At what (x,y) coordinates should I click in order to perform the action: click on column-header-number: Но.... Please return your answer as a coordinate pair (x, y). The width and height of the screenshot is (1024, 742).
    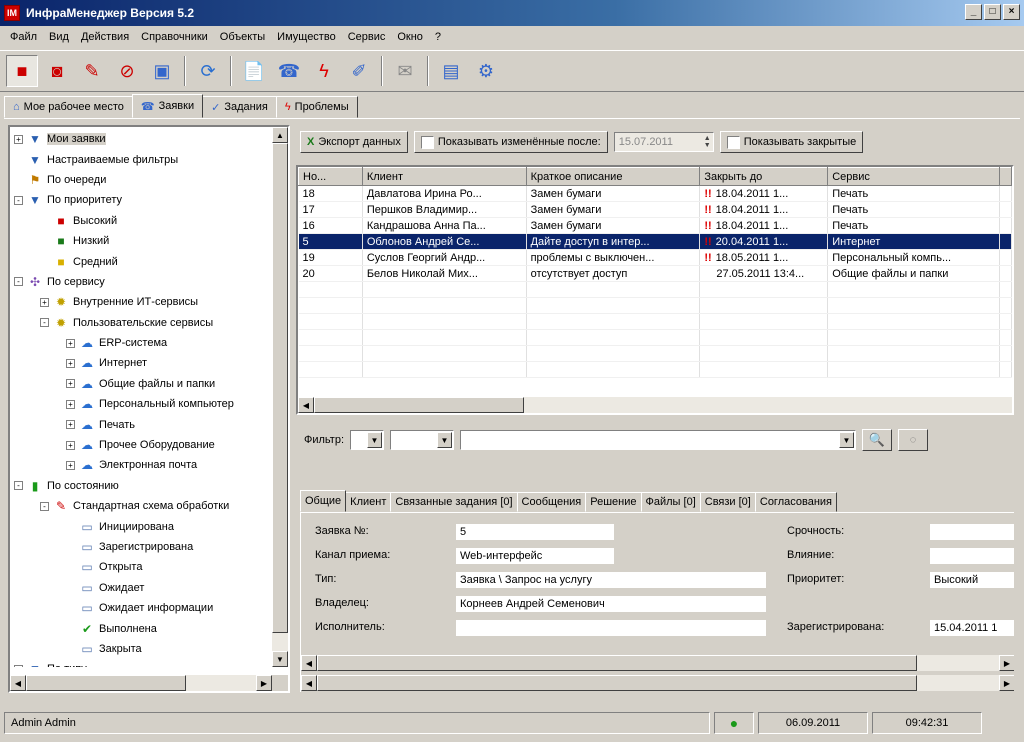
    Looking at the image, I should click on (330, 176).